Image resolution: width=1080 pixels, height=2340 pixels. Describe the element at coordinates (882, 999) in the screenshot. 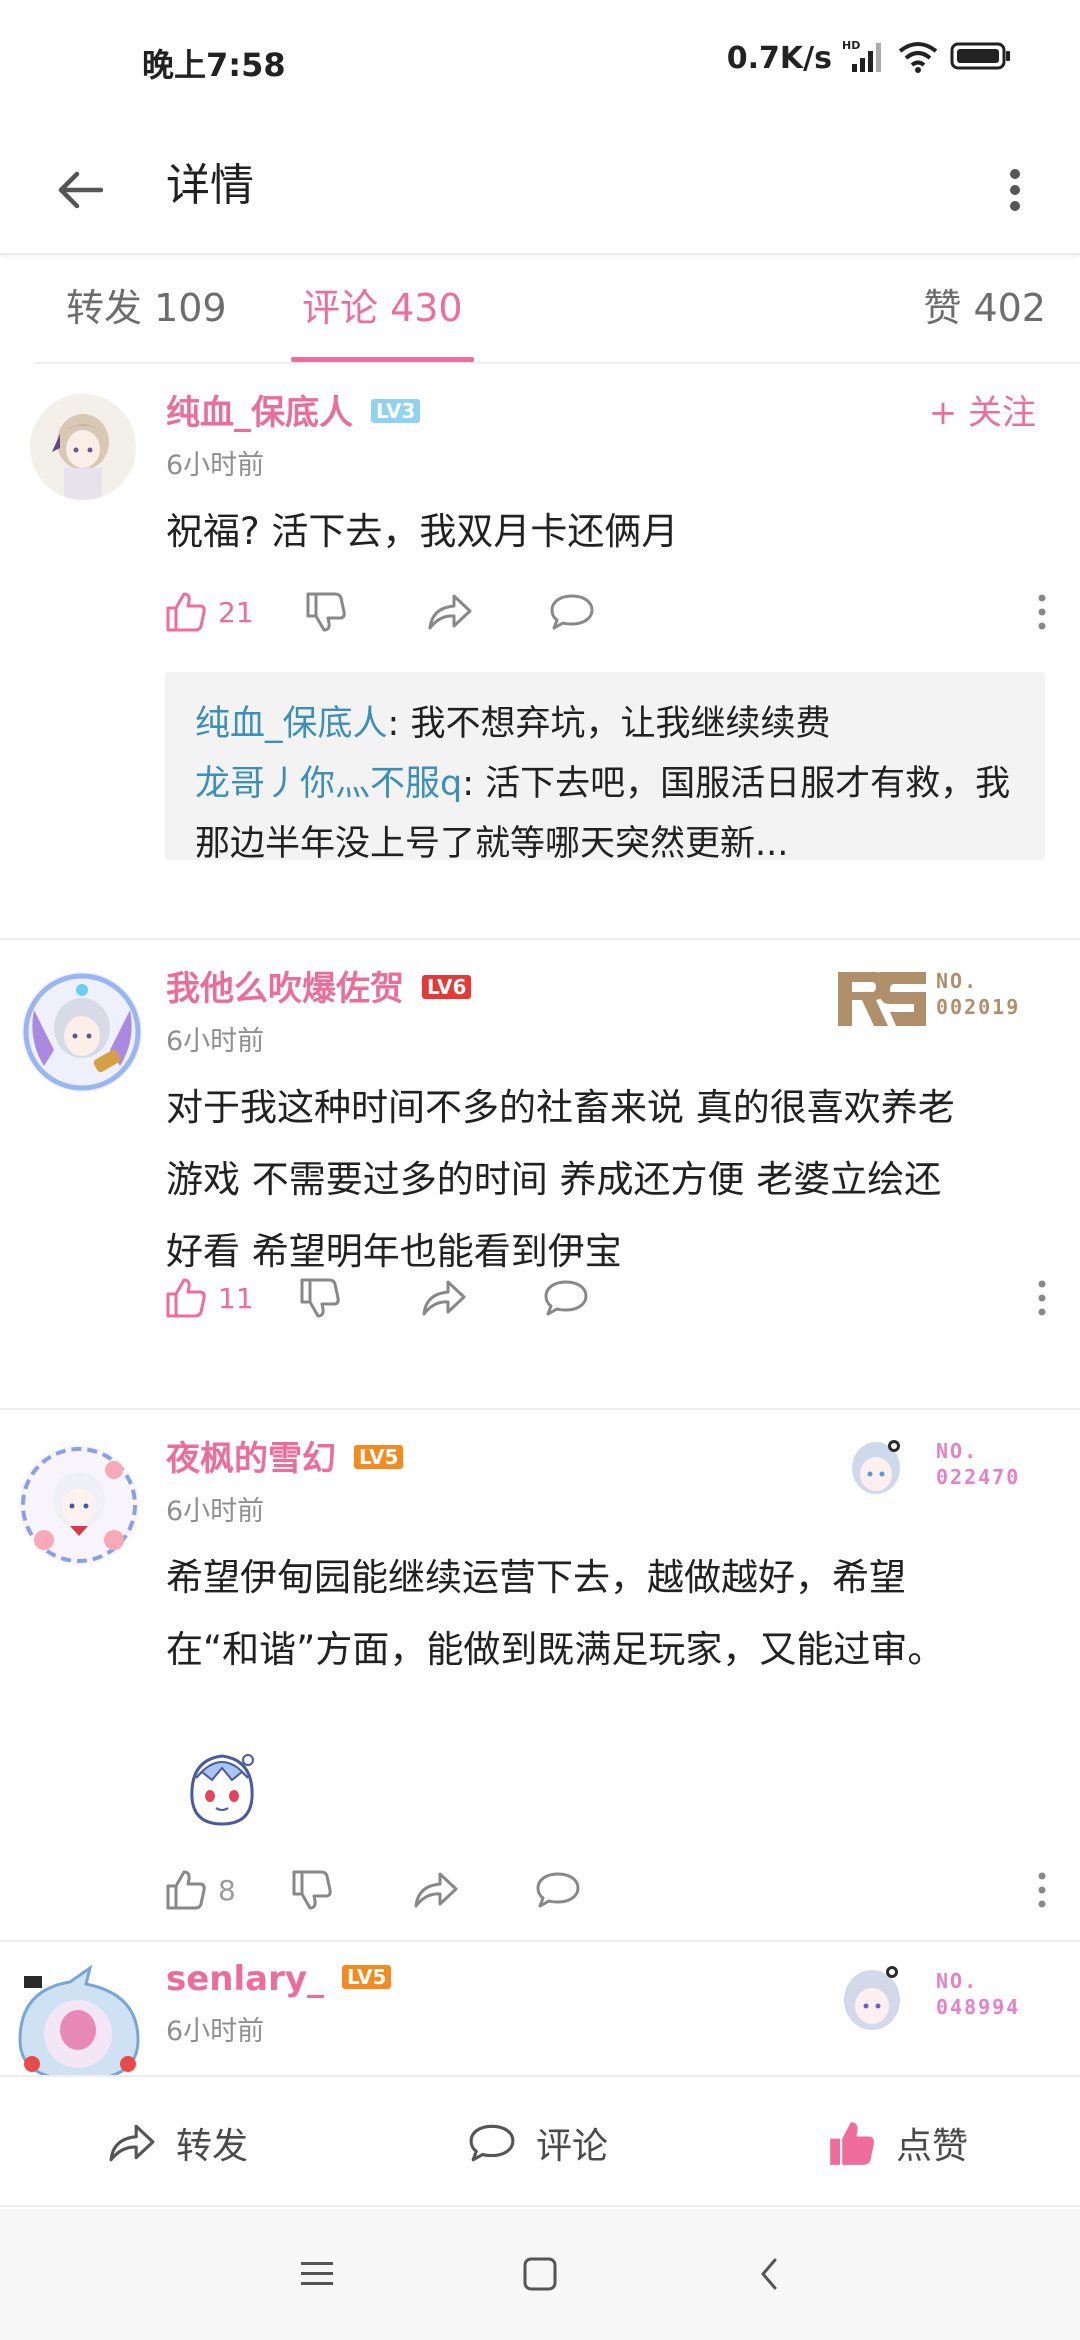

I see `rng-logo-icon` at that location.